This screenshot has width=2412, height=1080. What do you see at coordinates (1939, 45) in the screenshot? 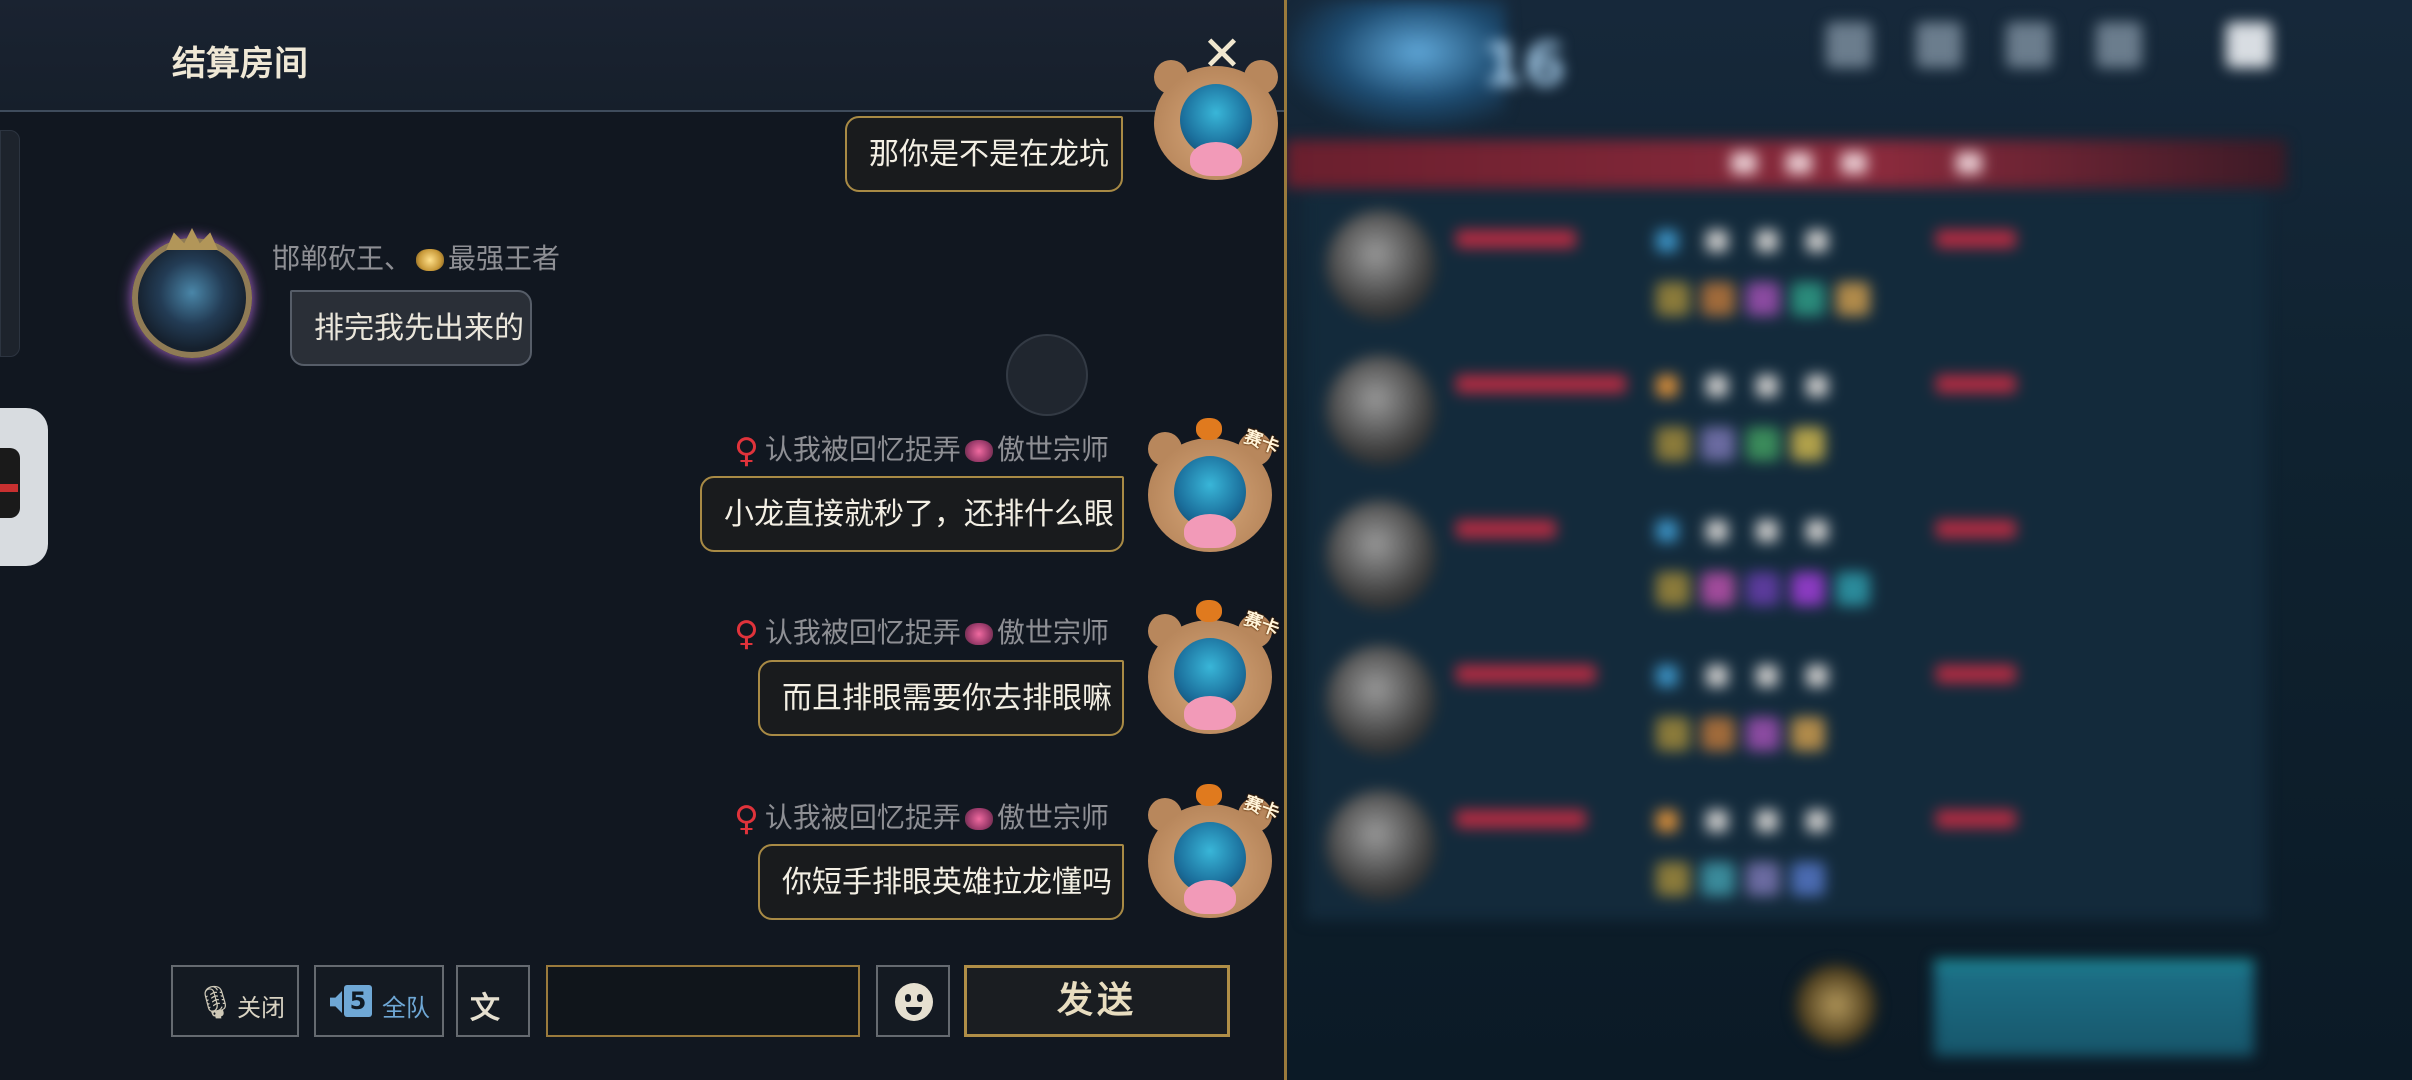
I see `share-icon` at bounding box center [1939, 45].